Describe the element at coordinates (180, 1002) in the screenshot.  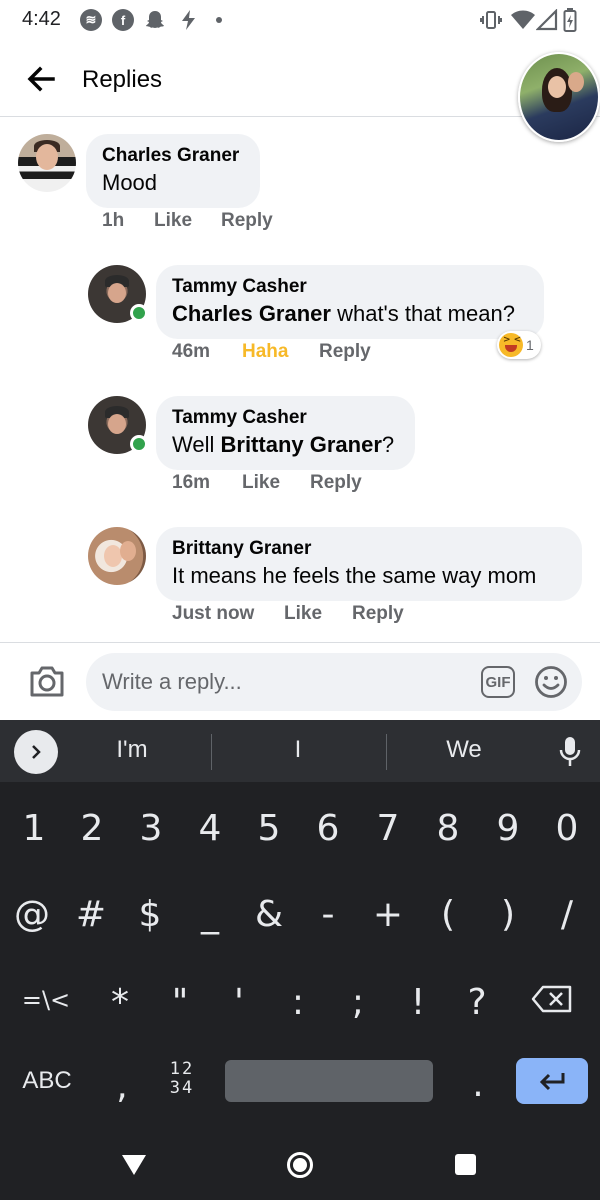
I see `key-double-quote: "` at that location.